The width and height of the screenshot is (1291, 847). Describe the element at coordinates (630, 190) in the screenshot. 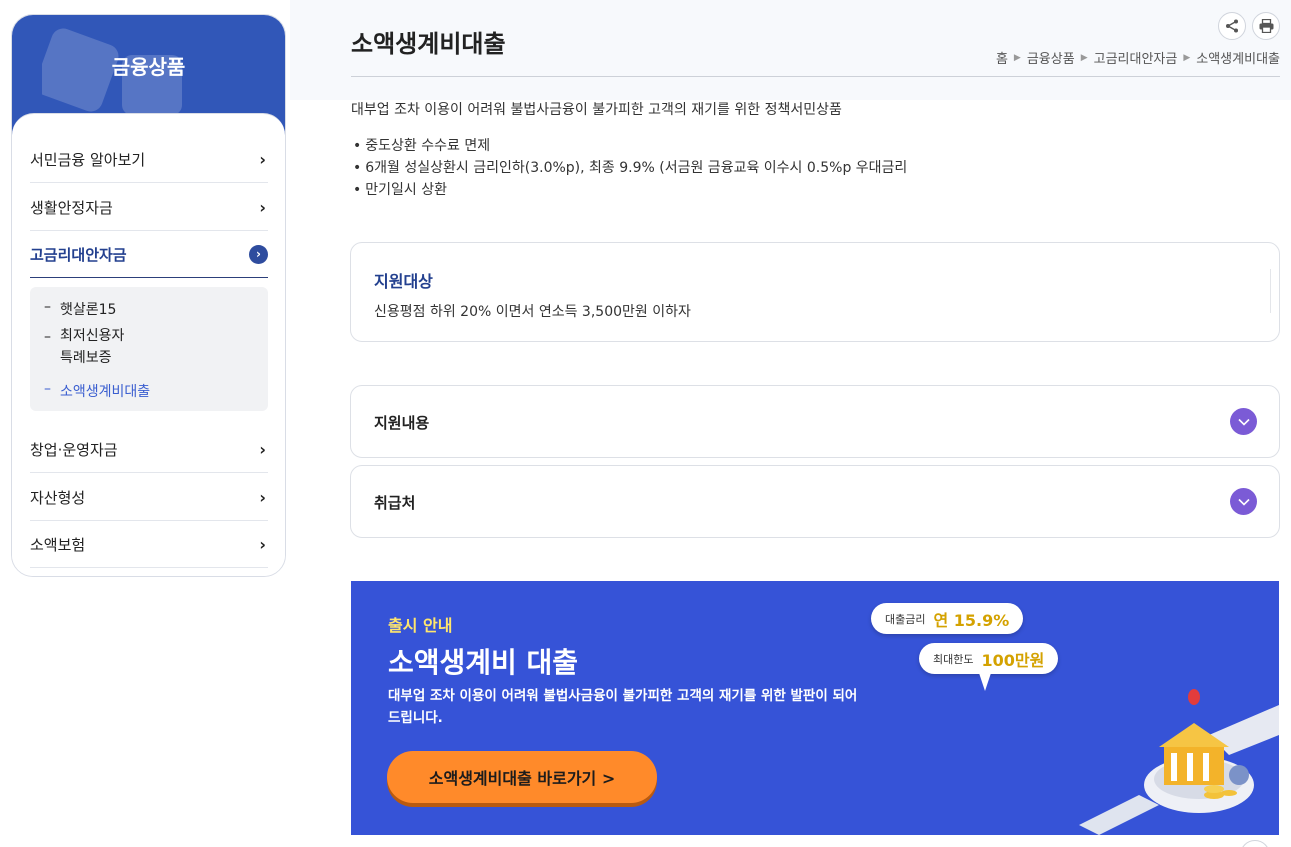

I see `feature-item: 만기일시 상환` at that location.